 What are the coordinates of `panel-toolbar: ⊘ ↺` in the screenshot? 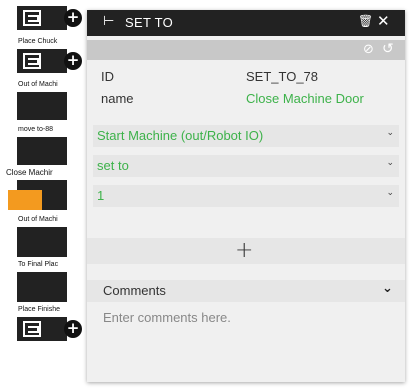 It's located at (246, 50).